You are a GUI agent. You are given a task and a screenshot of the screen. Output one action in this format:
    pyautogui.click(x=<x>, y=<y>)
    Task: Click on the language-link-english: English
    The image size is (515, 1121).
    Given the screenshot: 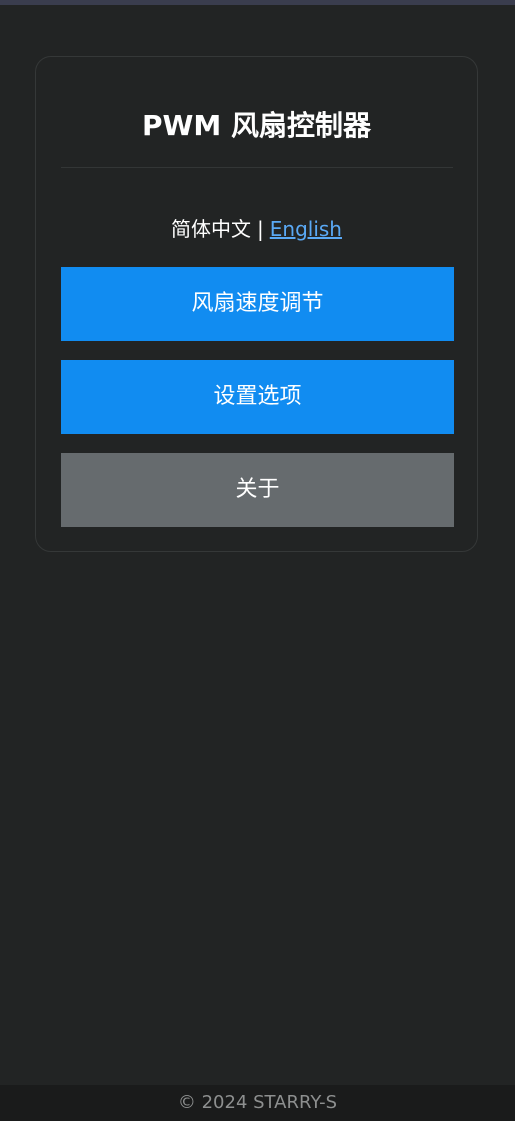 What is the action you would take?
    pyautogui.click(x=306, y=229)
    